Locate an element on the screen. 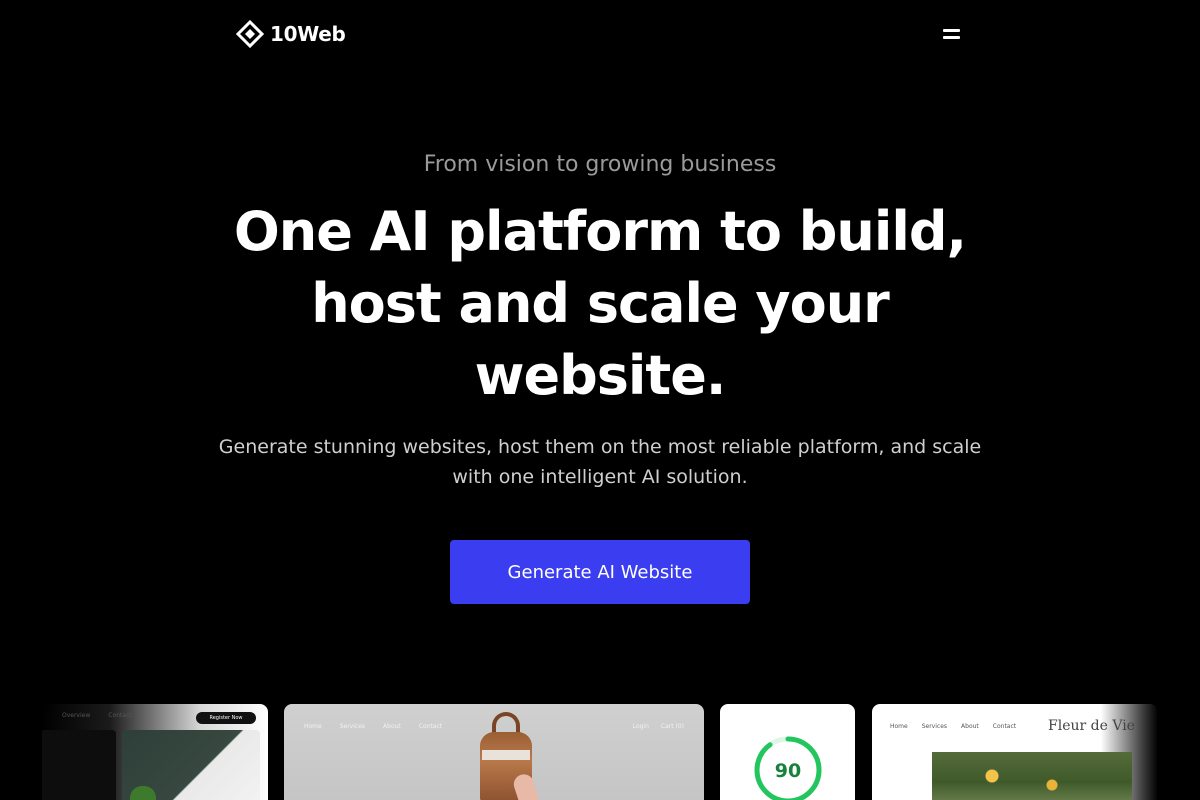 This screenshot has width=1200, height=800. hero-eyebrow: From vision to growing business is located at coordinates (600, 164).